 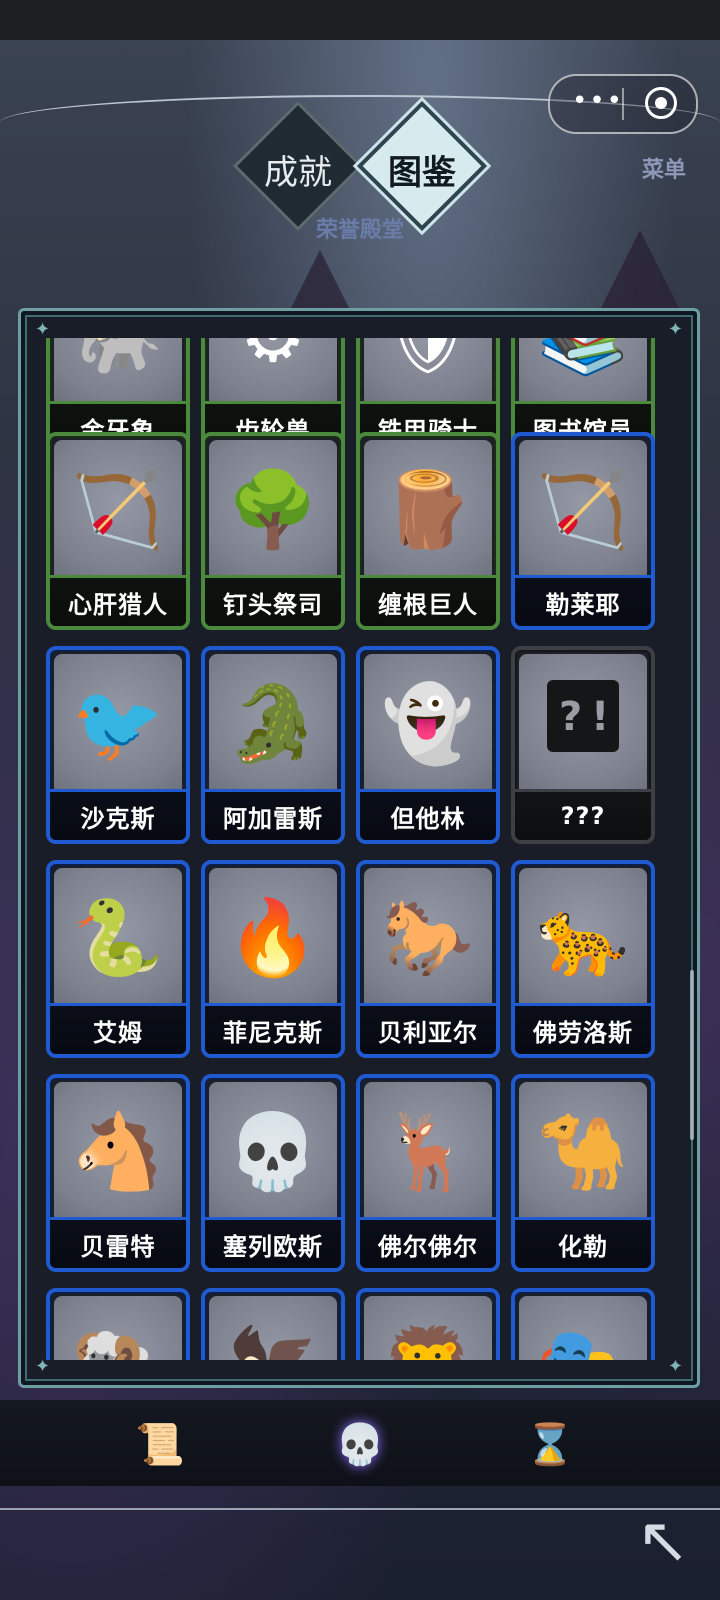 I want to click on card-portrait: 🐏, so click(x=118, y=1328).